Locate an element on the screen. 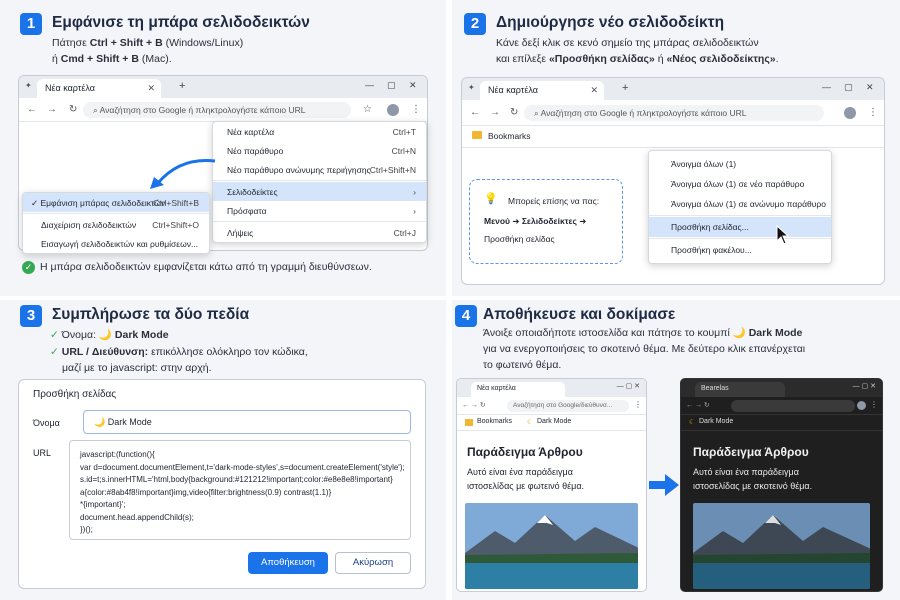 The image size is (900, 600). browser-logo-icon: ✦ is located at coordinates (28, 85).